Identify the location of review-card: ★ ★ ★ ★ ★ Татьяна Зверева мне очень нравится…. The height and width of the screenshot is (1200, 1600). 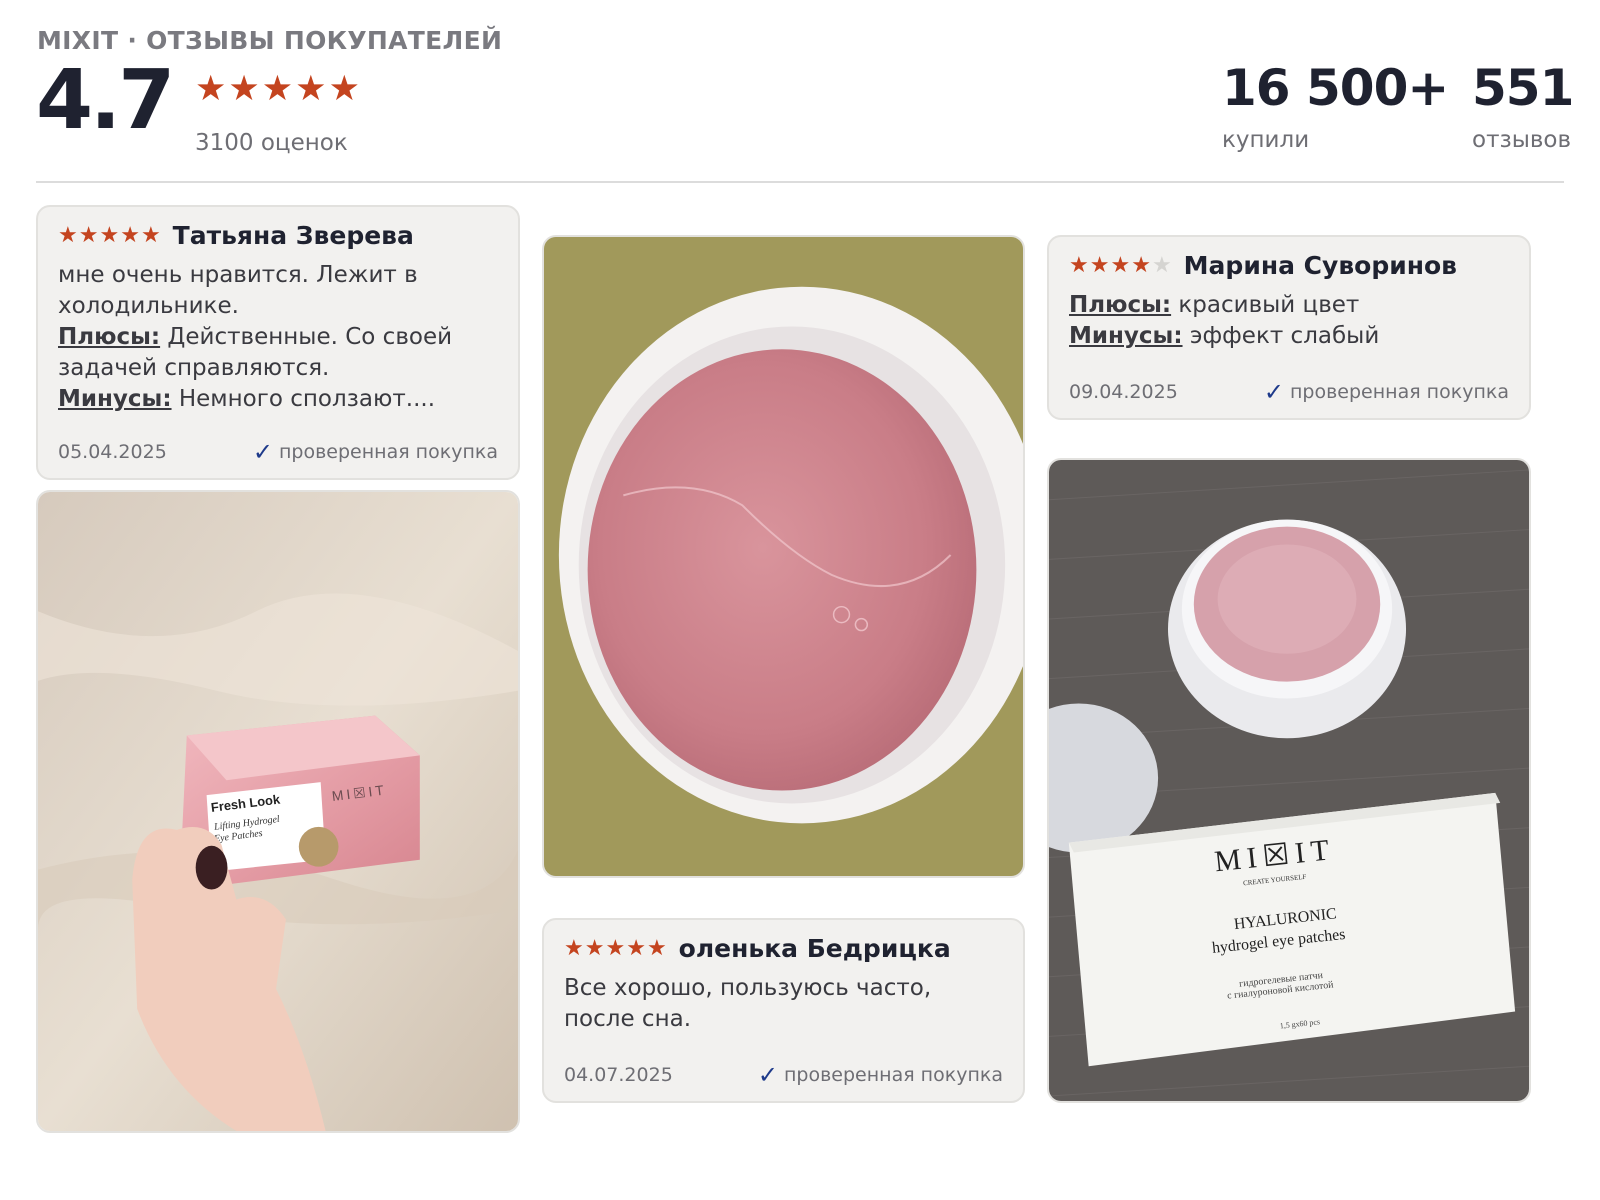
(278, 342).